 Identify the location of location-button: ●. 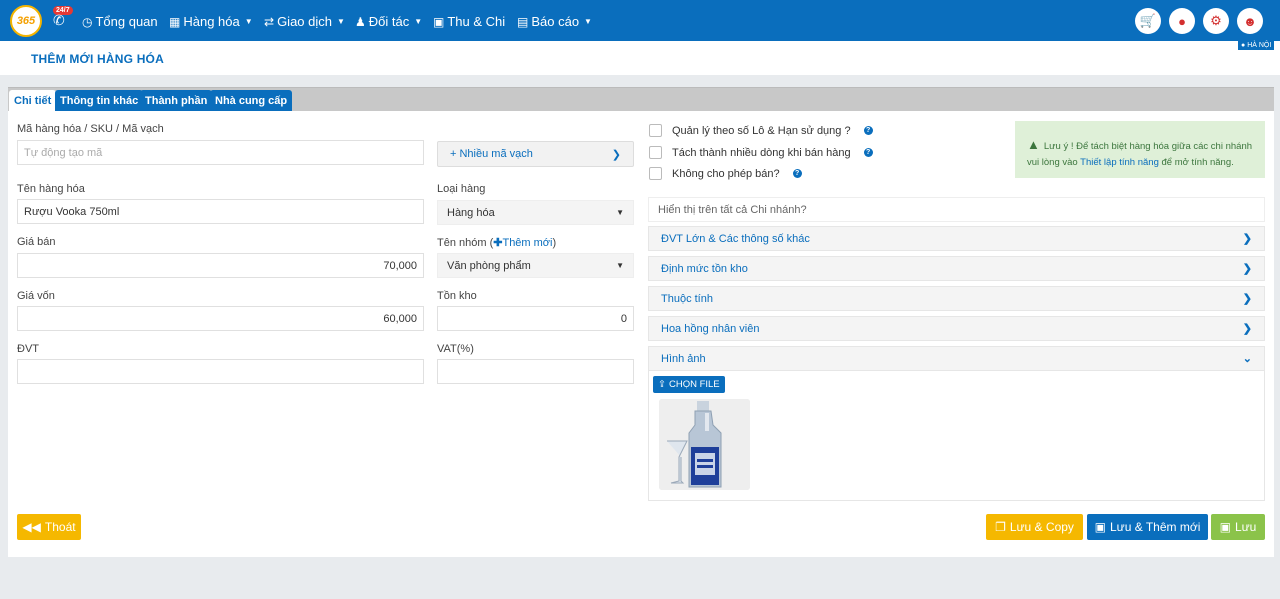
(1182, 21).